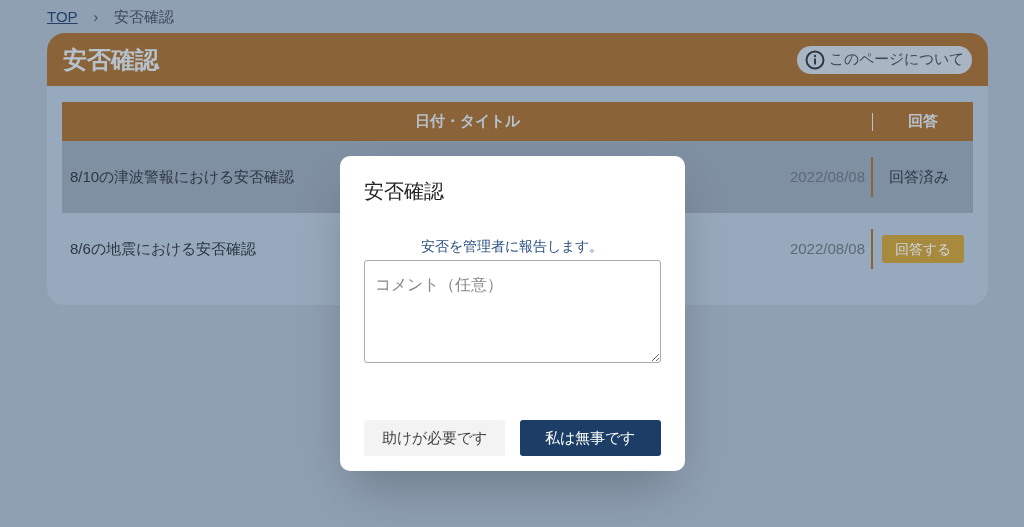 This screenshot has width=1024, height=527. Describe the element at coordinates (923, 121) in the screenshot. I see `column-header: 回答` at that location.